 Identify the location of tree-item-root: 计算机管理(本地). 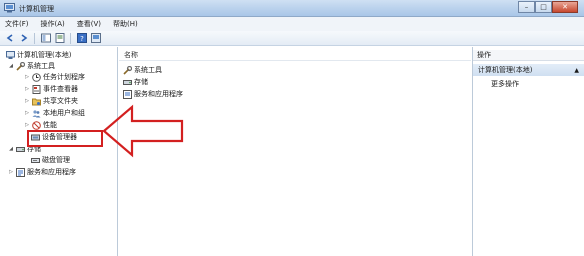
(38, 55).